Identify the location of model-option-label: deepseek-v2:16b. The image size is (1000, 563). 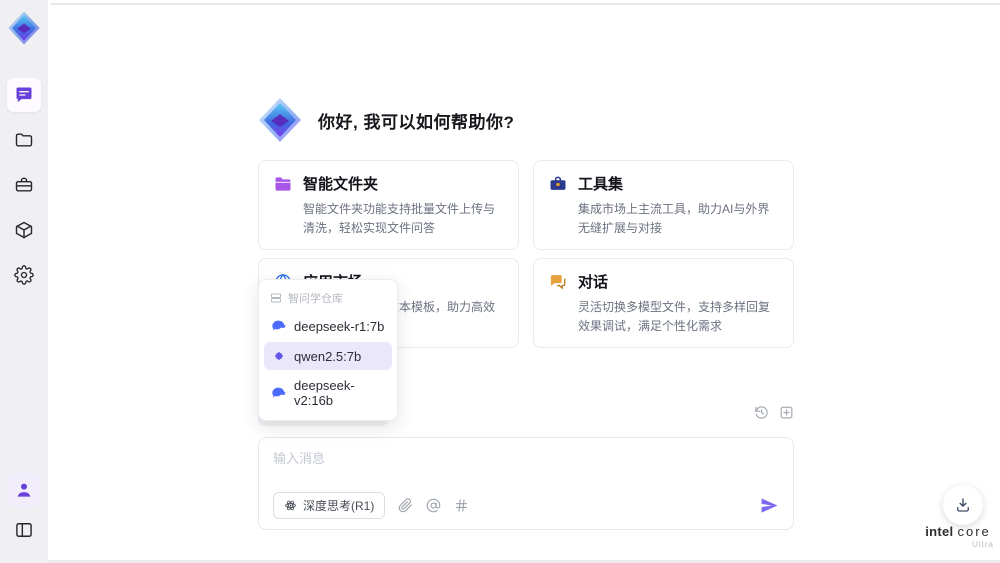
(324, 393).